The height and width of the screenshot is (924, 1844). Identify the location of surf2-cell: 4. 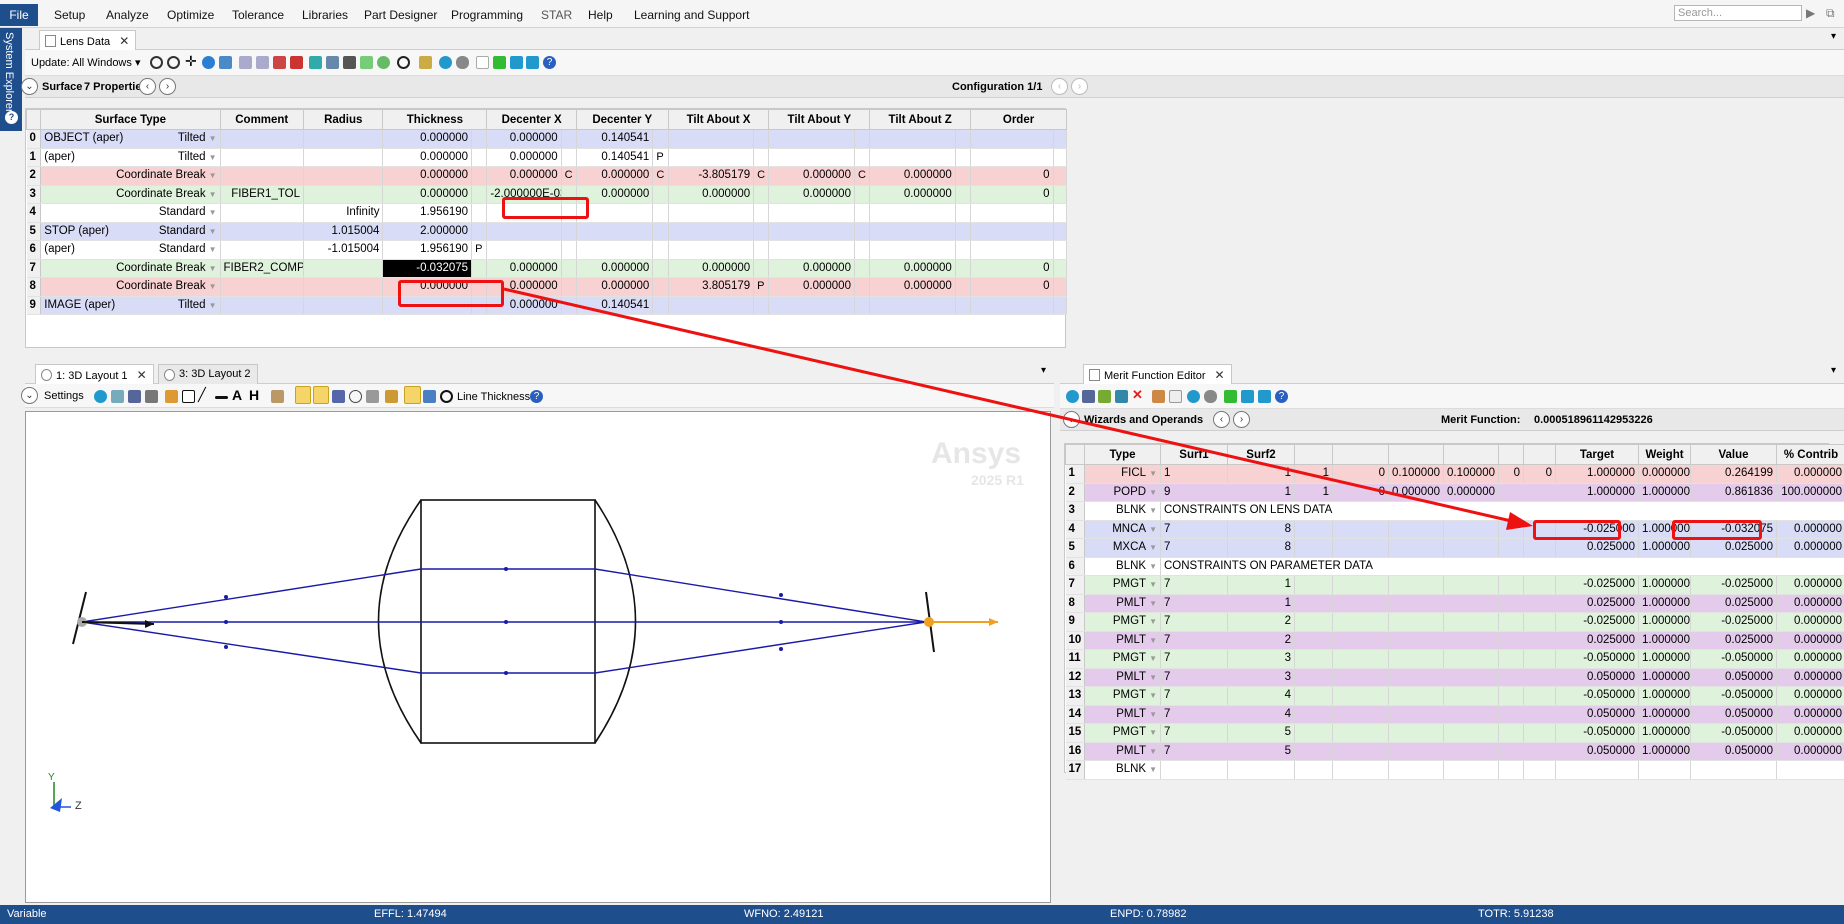
(1261, 714).